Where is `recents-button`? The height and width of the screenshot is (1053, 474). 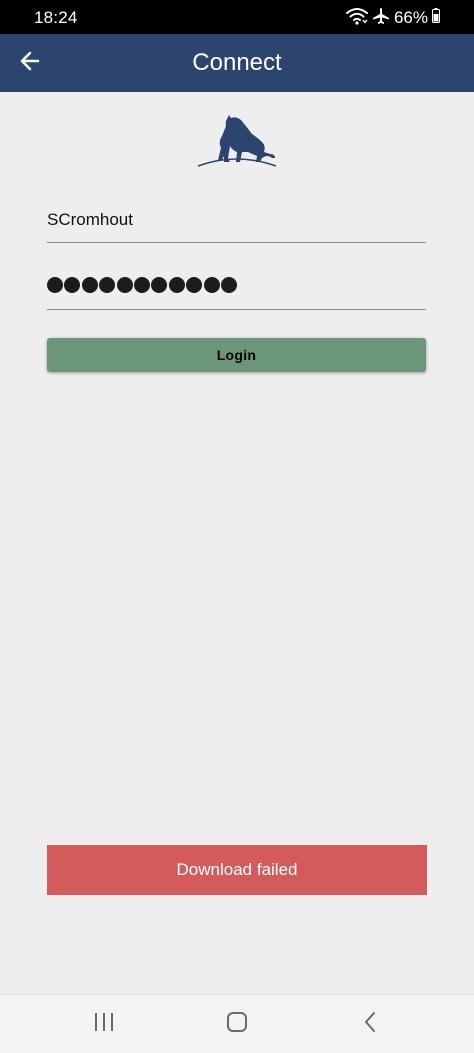 recents-button is located at coordinates (104, 1024).